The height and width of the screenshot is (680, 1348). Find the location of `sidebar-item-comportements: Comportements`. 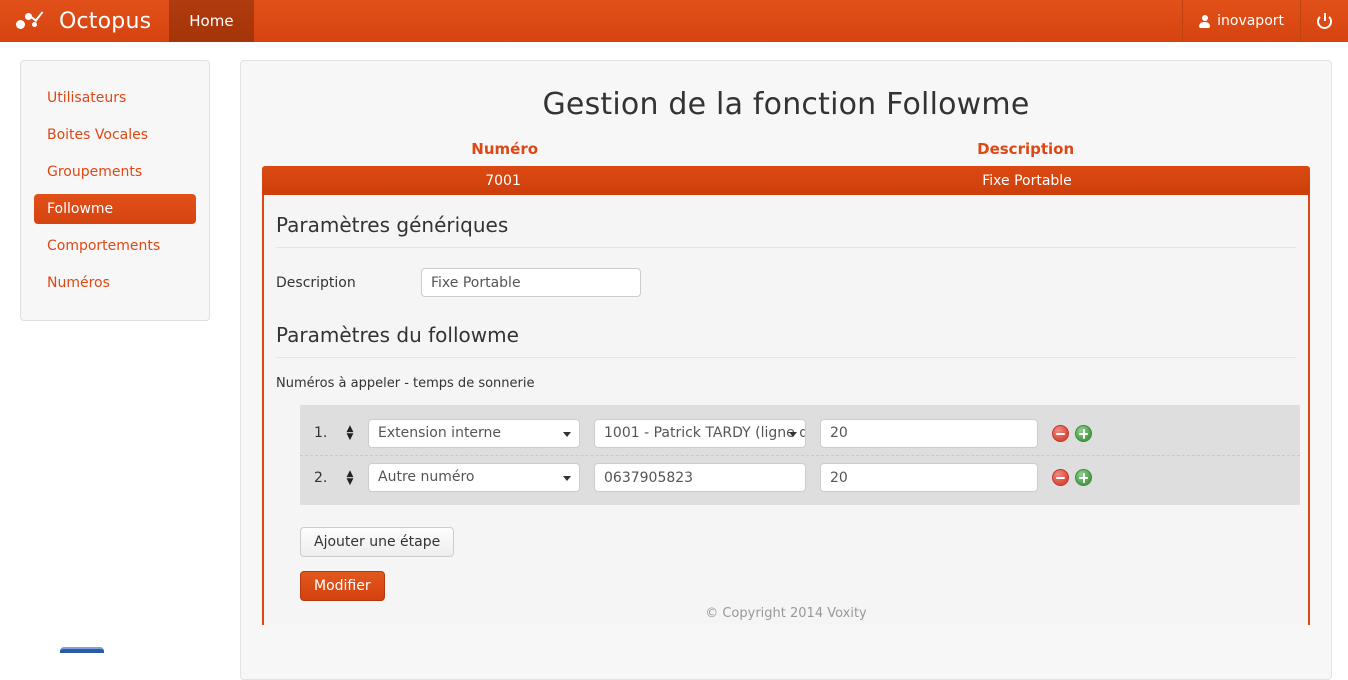

sidebar-item-comportements: Comportements is located at coordinates (115, 246).